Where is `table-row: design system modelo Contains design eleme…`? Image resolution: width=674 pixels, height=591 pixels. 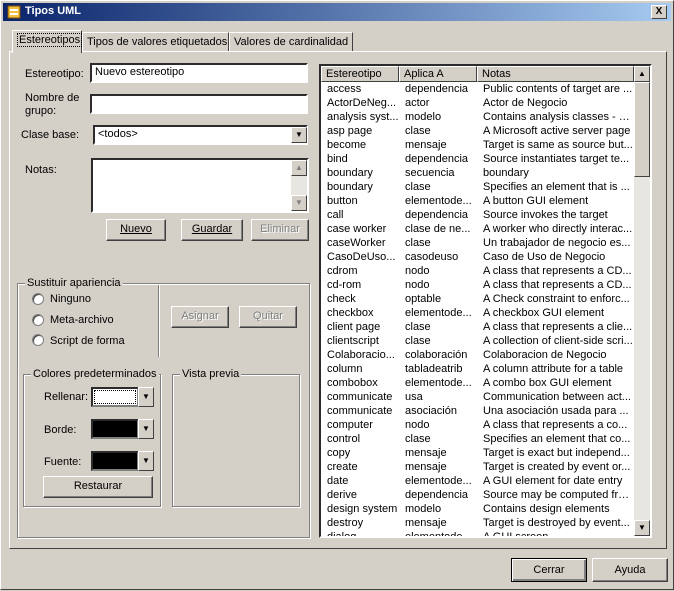
table-row: design system modelo Contains design eleme… is located at coordinates (477, 509).